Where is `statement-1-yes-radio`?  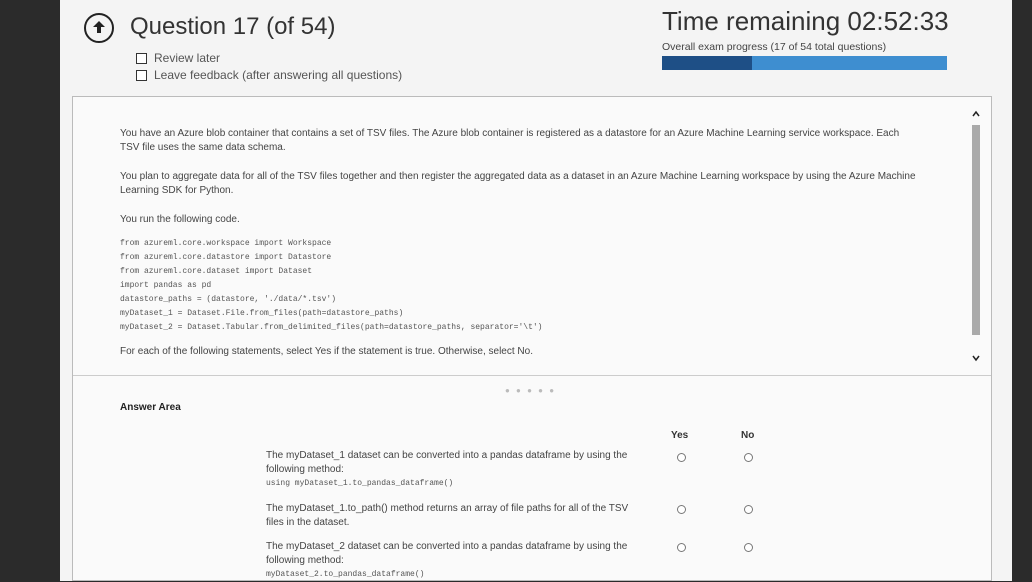 statement-1-yes-radio is located at coordinates (681, 457).